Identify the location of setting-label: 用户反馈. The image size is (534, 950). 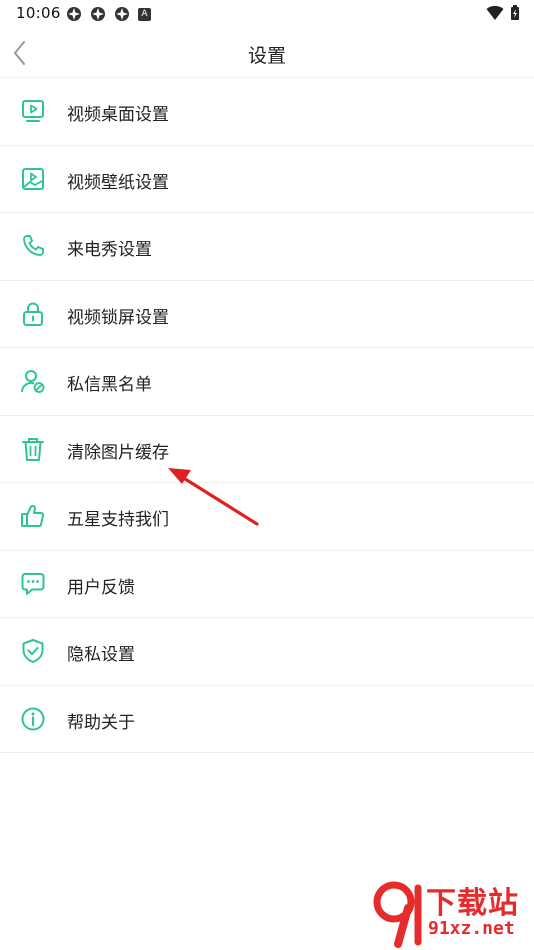
(101, 587).